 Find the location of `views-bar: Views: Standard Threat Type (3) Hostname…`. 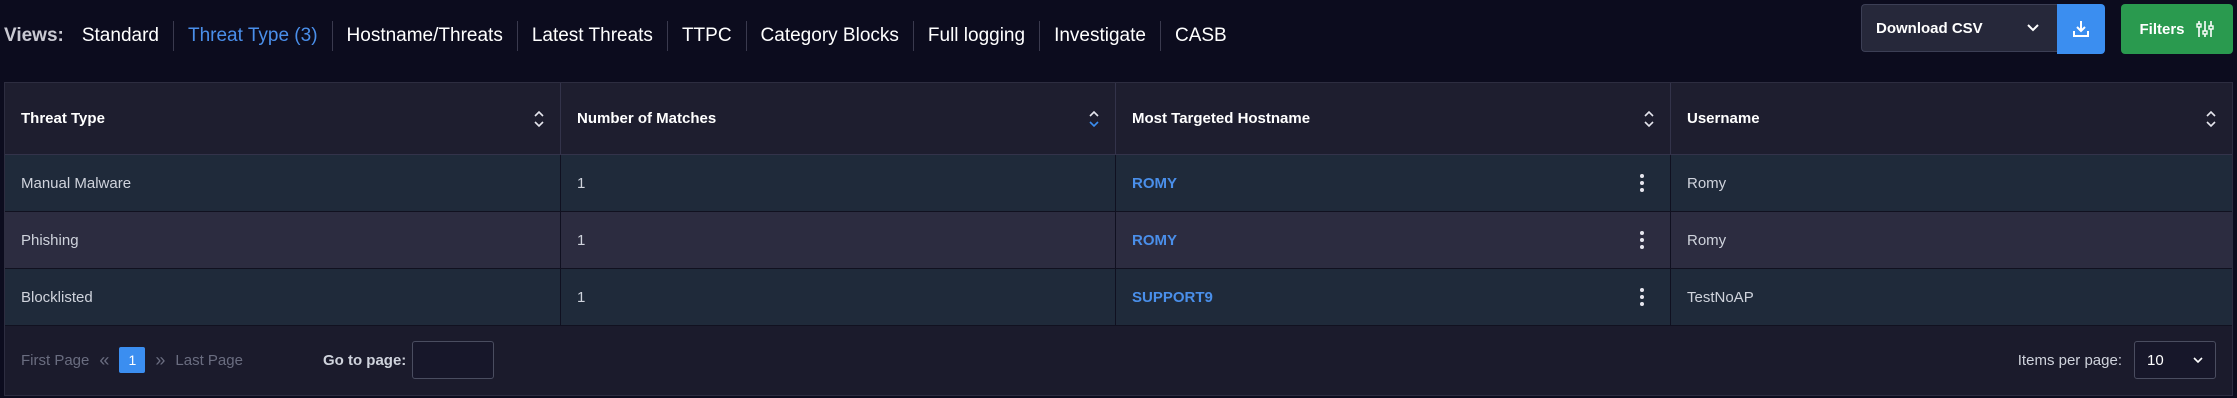

views-bar: Views: Standard Threat Type (3) Hostname… is located at coordinates (622, 36).